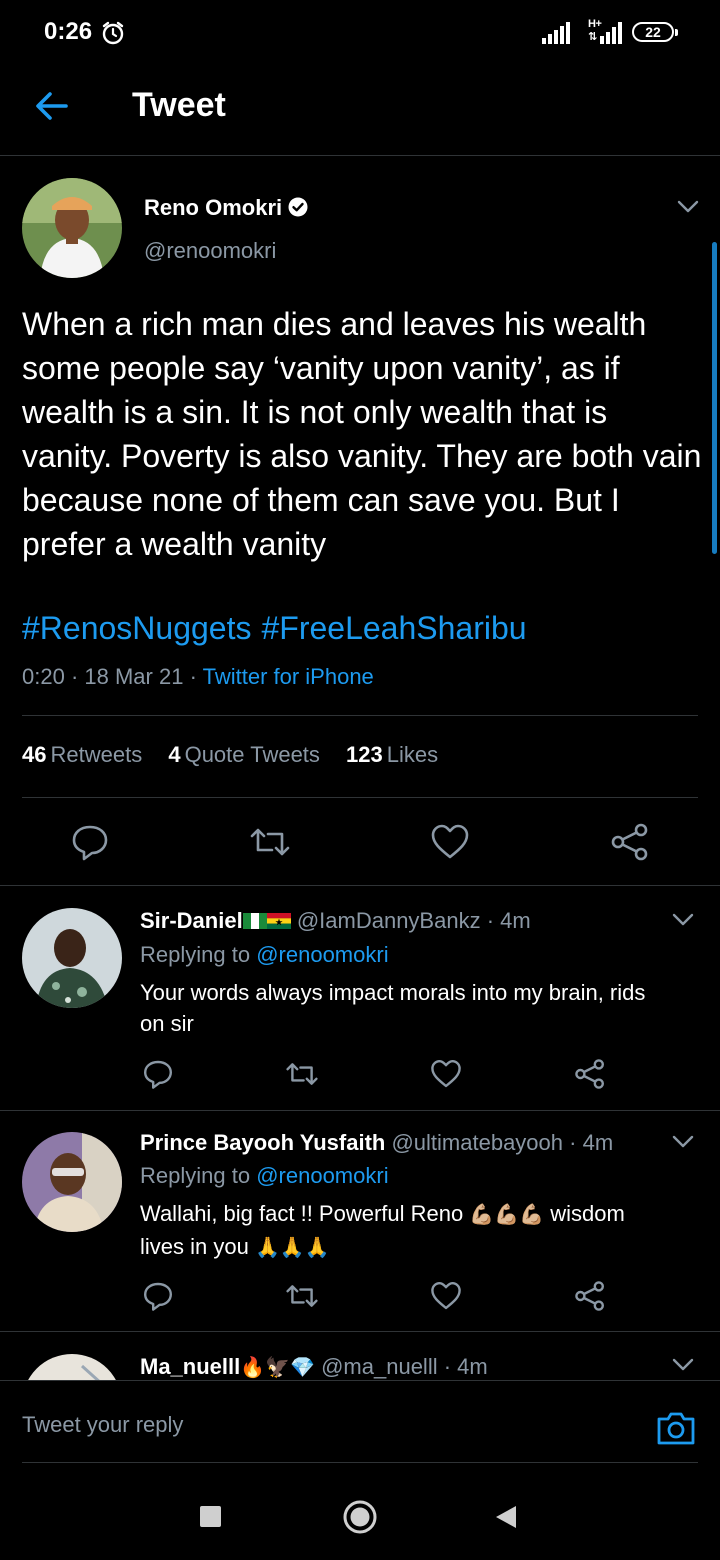  What do you see at coordinates (174, 754) in the screenshot?
I see `quotes-count: 4` at bounding box center [174, 754].